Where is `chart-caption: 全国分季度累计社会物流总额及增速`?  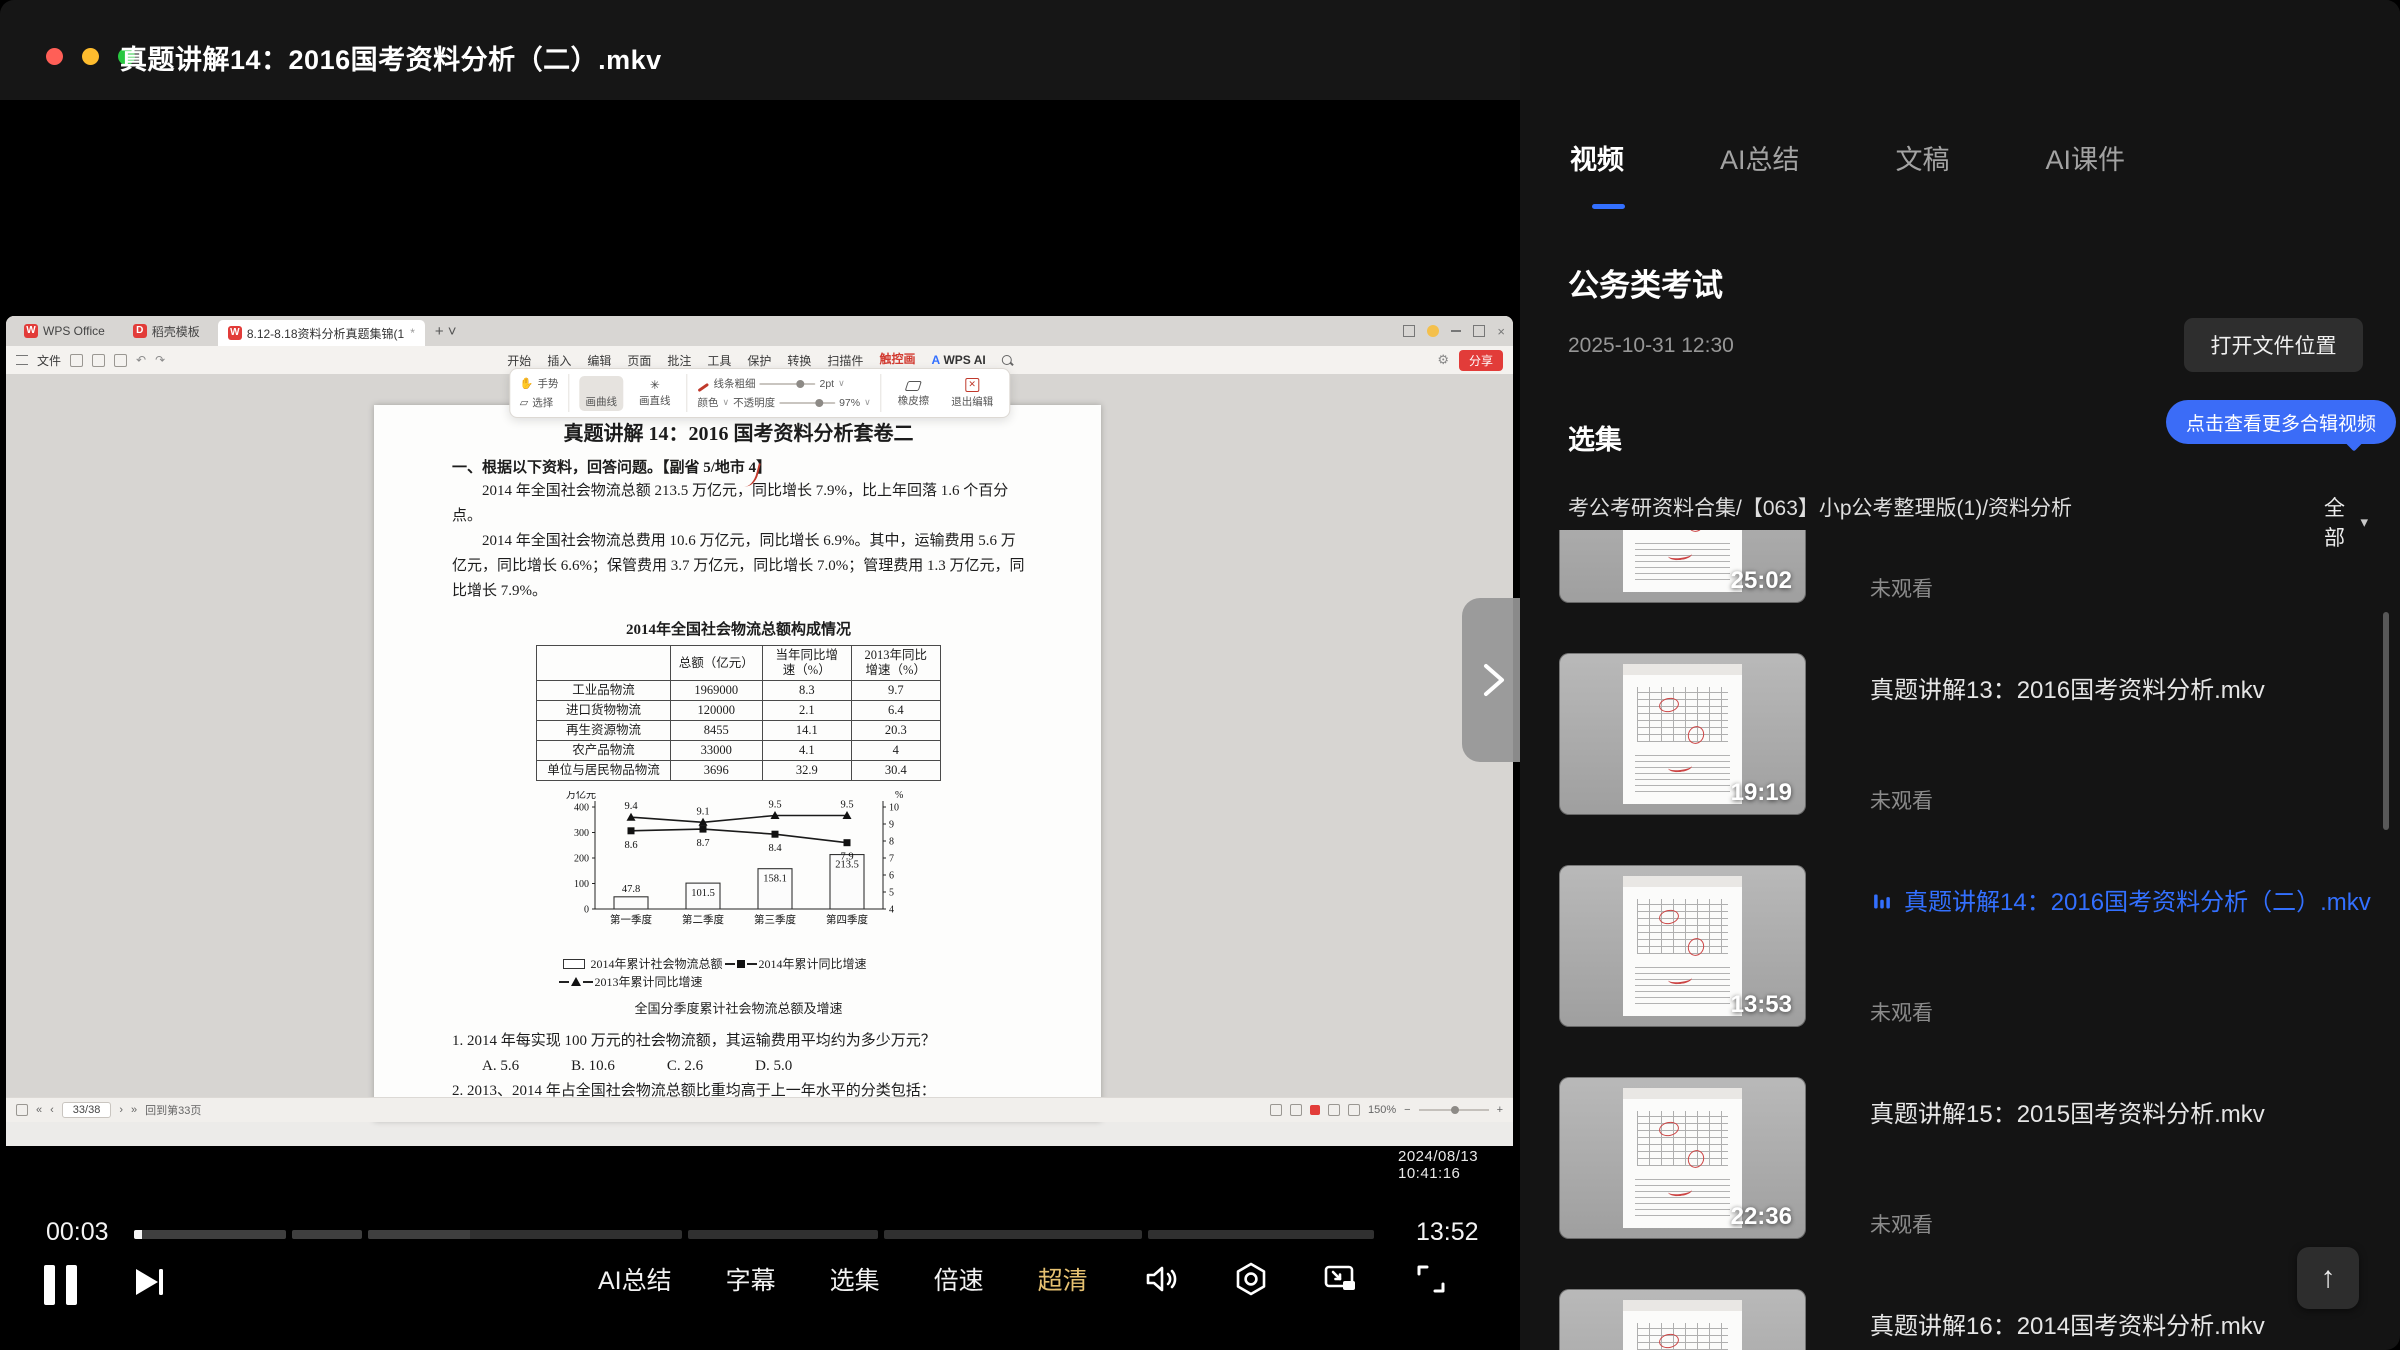 chart-caption: 全国分季度累计社会物流总额及增速 is located at coordinates (738, 1008).